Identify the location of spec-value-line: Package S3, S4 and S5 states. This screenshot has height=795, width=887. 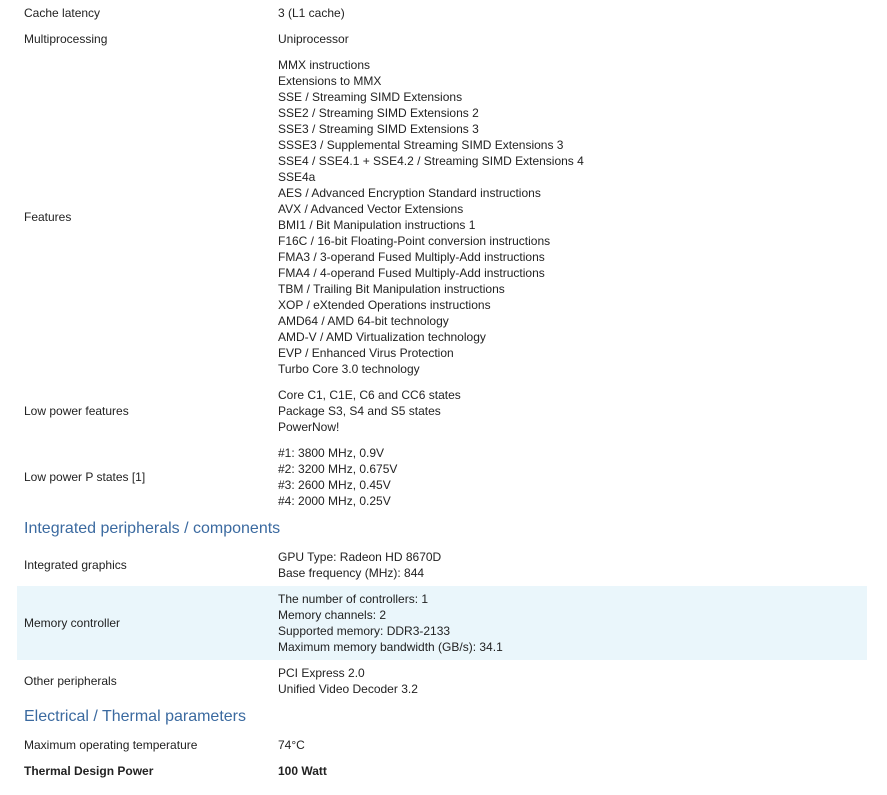
(359, 411).